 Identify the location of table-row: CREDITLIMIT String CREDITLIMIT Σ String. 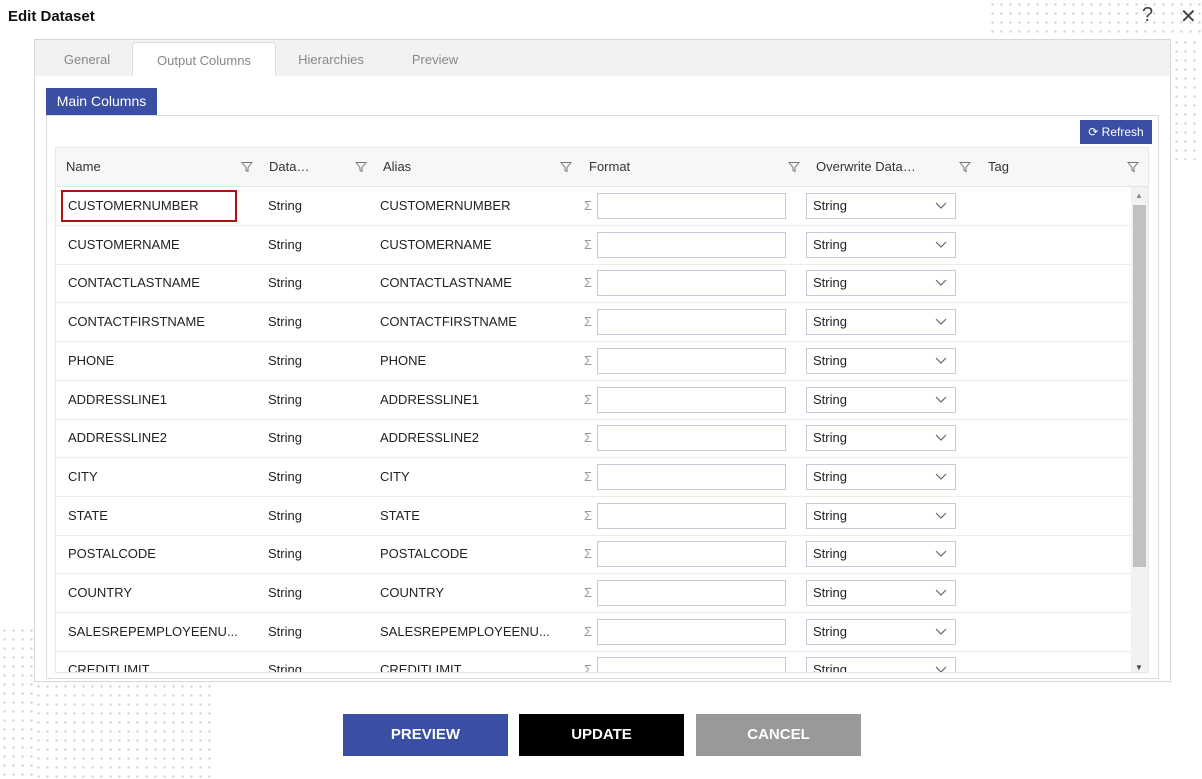
(594, 661).